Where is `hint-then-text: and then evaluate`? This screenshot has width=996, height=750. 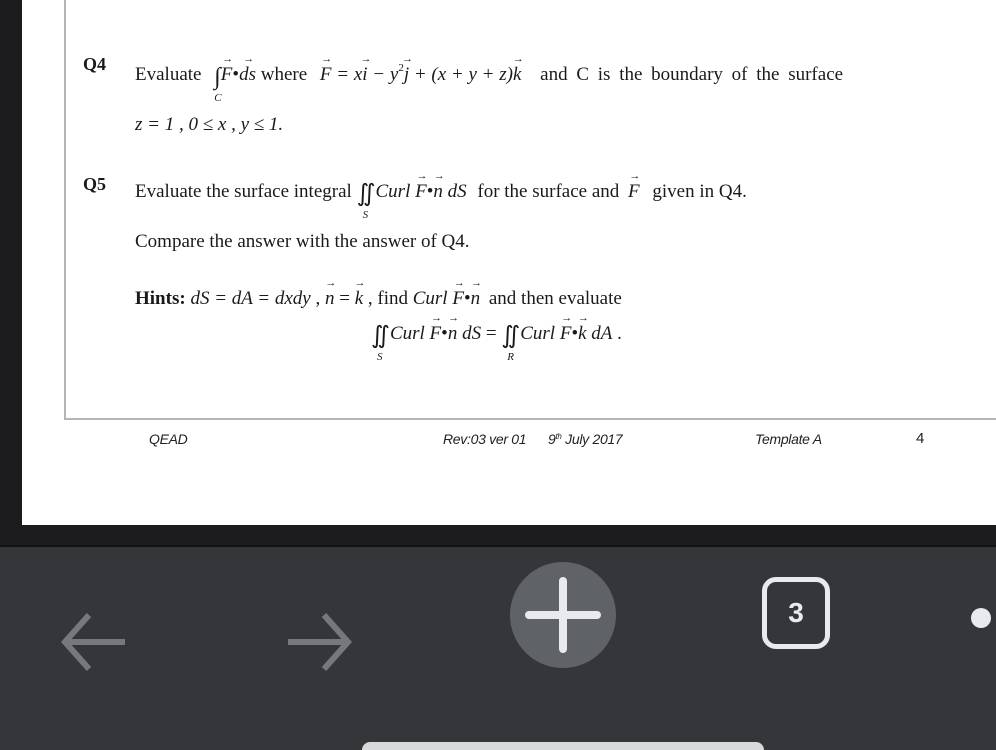 hint-then-text: and then evaluate is located at coordinates (555, 298).